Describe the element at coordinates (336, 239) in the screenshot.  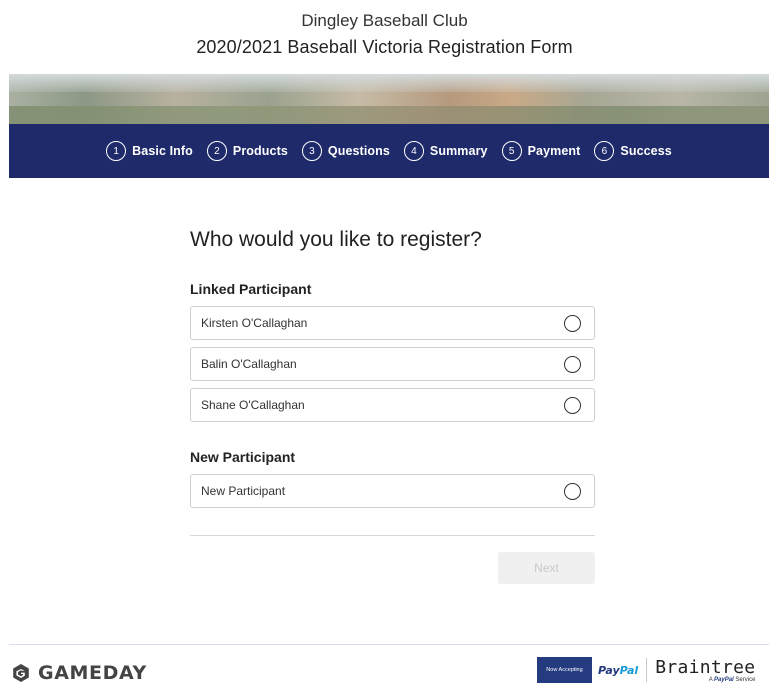
I see `form-question: Who would you like to register?` at that location.